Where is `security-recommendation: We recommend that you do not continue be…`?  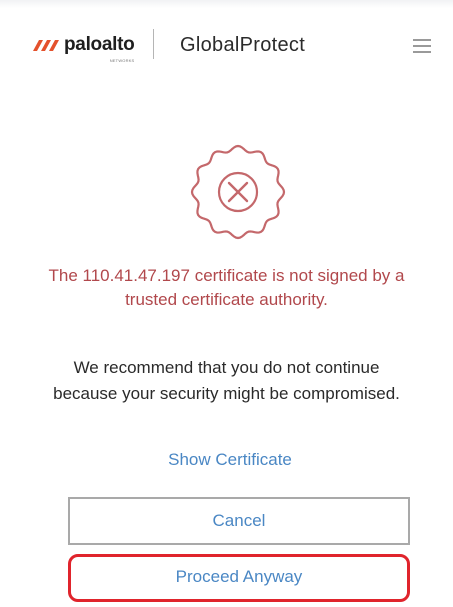
security-recommendation: We recommend that you do not continue be… is located at coordinates (226, 380).